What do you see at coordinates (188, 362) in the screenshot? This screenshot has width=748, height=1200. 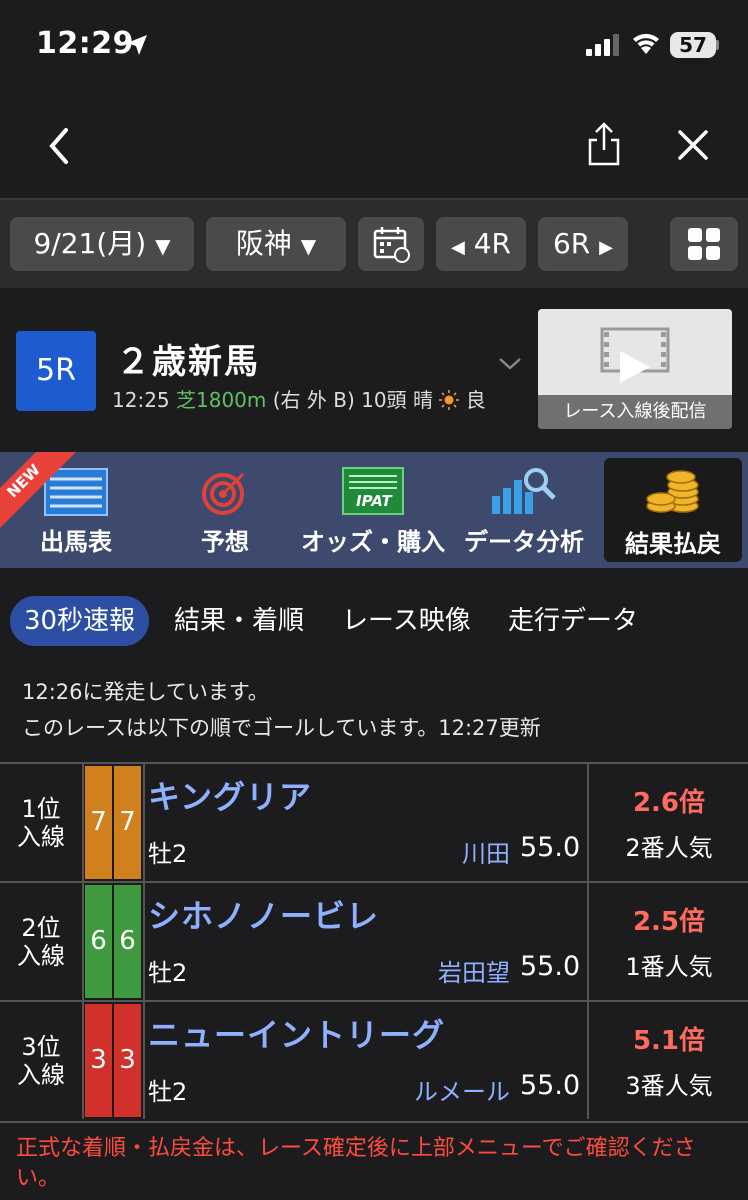 I see `race-title: ２歳新馬` at bounding box center [188, 362].